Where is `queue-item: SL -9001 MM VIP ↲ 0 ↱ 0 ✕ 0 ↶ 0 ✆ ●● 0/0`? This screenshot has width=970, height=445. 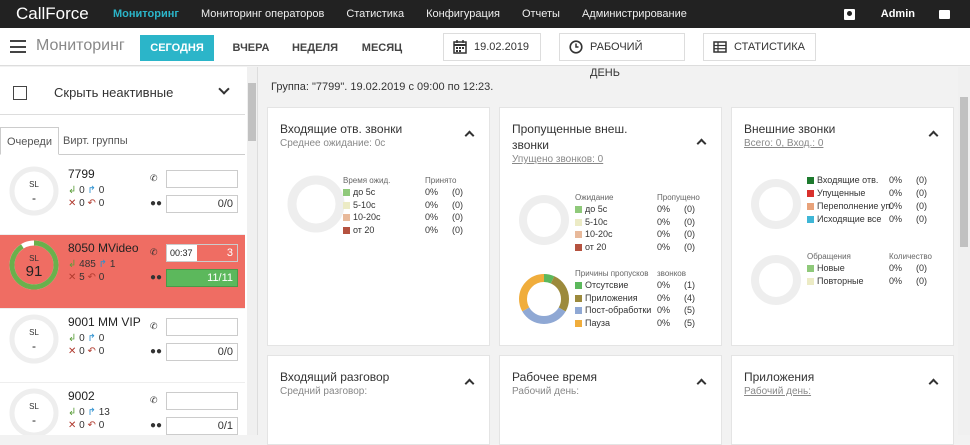
queue-item: SL -9001 MM VIP ↲ 0 ↱ 0 ✕ 0 ↶ 0 ✆ ●● 0/0 is located at coordinates (122, 346).